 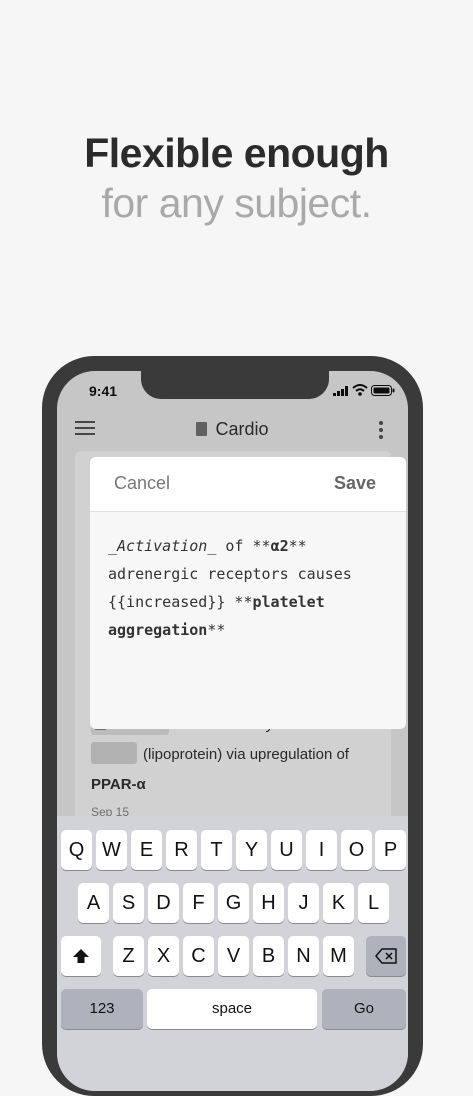 What do you see at coordinates (373, 903) in the screenshot?
I see `key-l: L` at bounding box center [373, 903].